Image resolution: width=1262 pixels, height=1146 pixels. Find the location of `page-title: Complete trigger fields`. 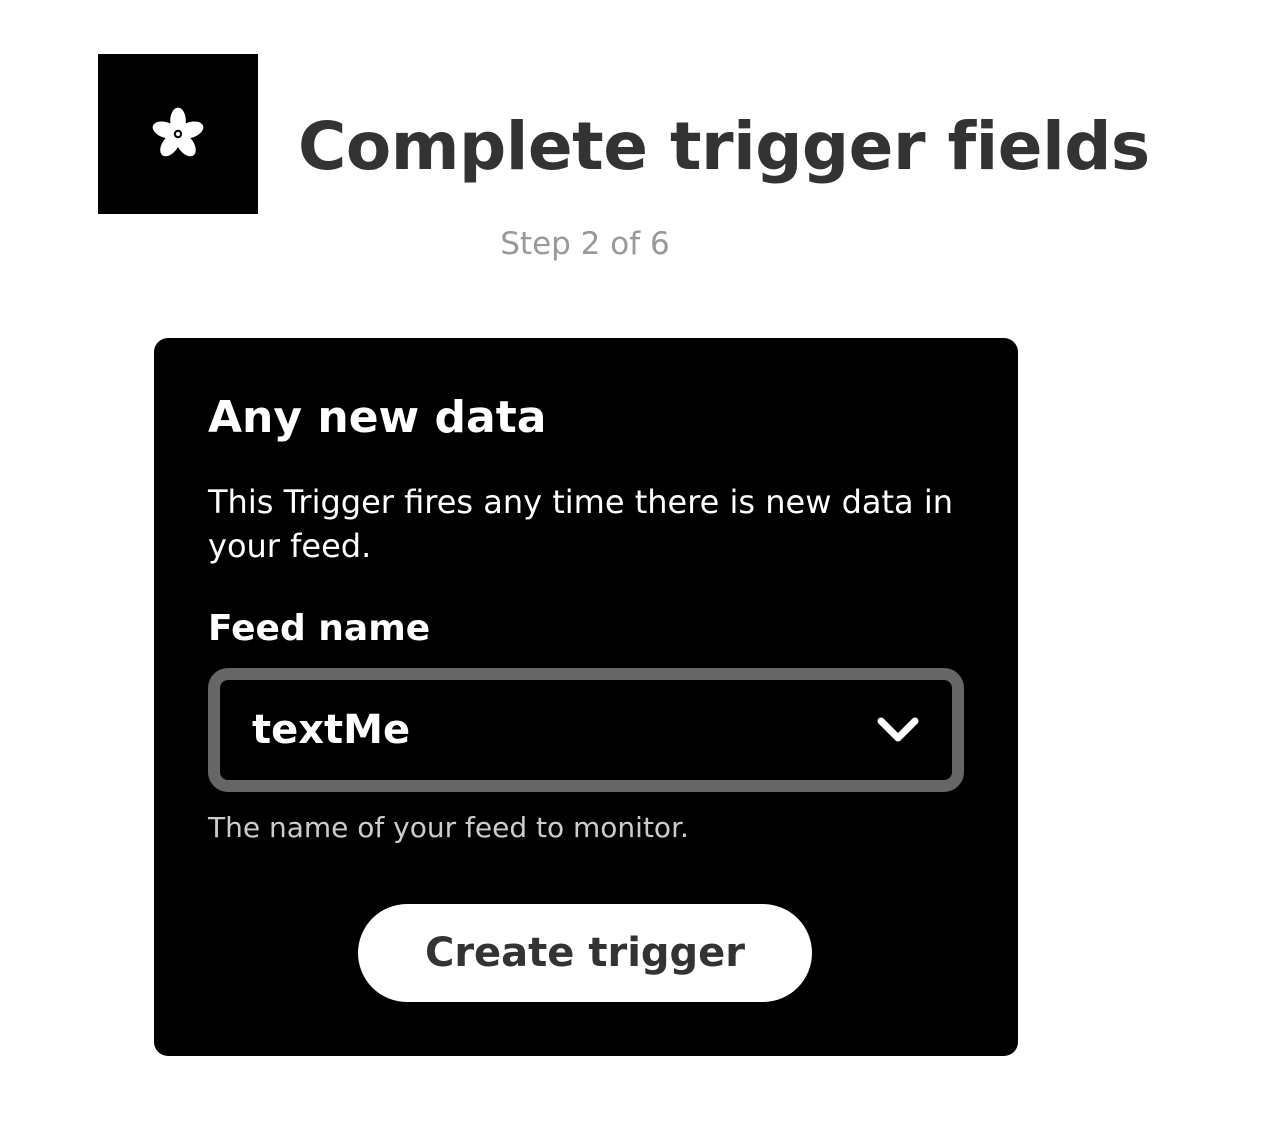

page-title: Complete trigger fields is located at coordinates (724, 146).